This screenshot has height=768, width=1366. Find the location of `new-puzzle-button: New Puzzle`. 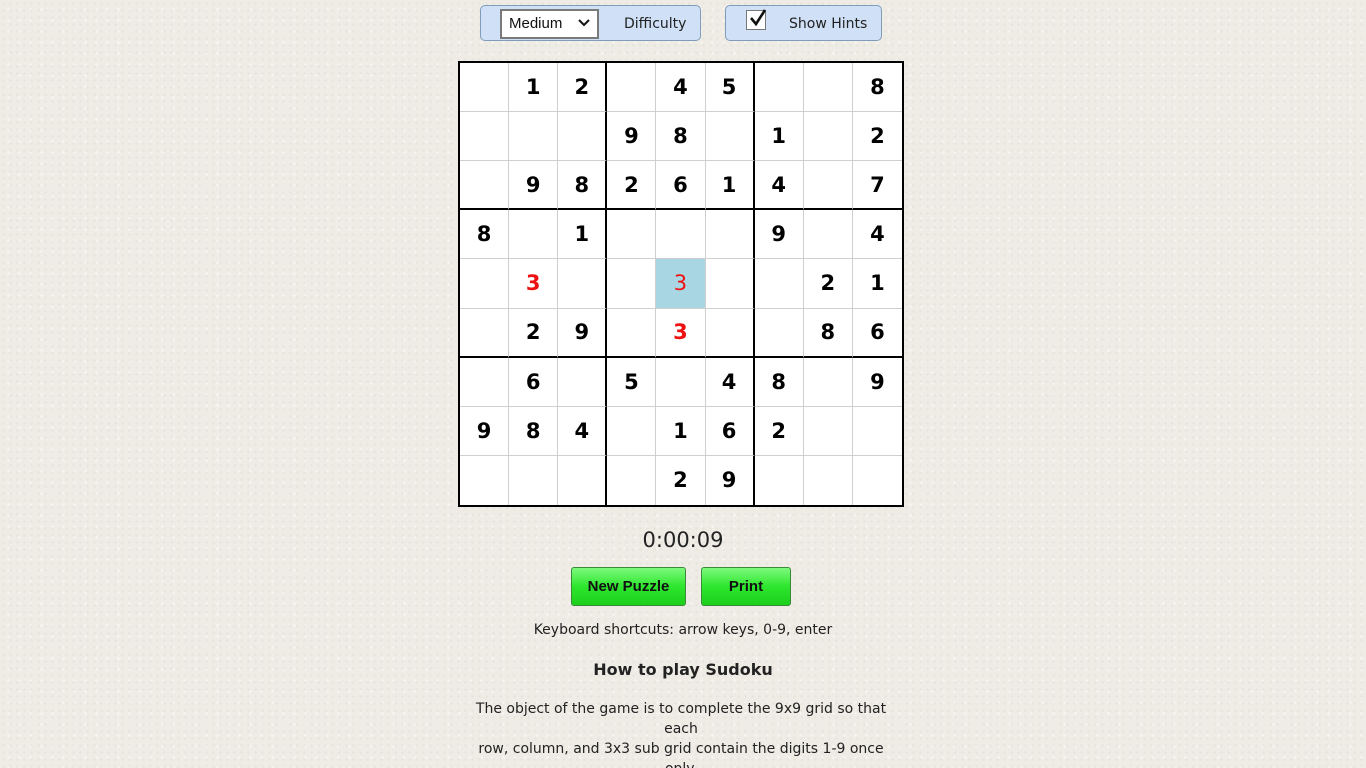

new-puzzle-button: New Puzzle is located at coordinates (628, 586).